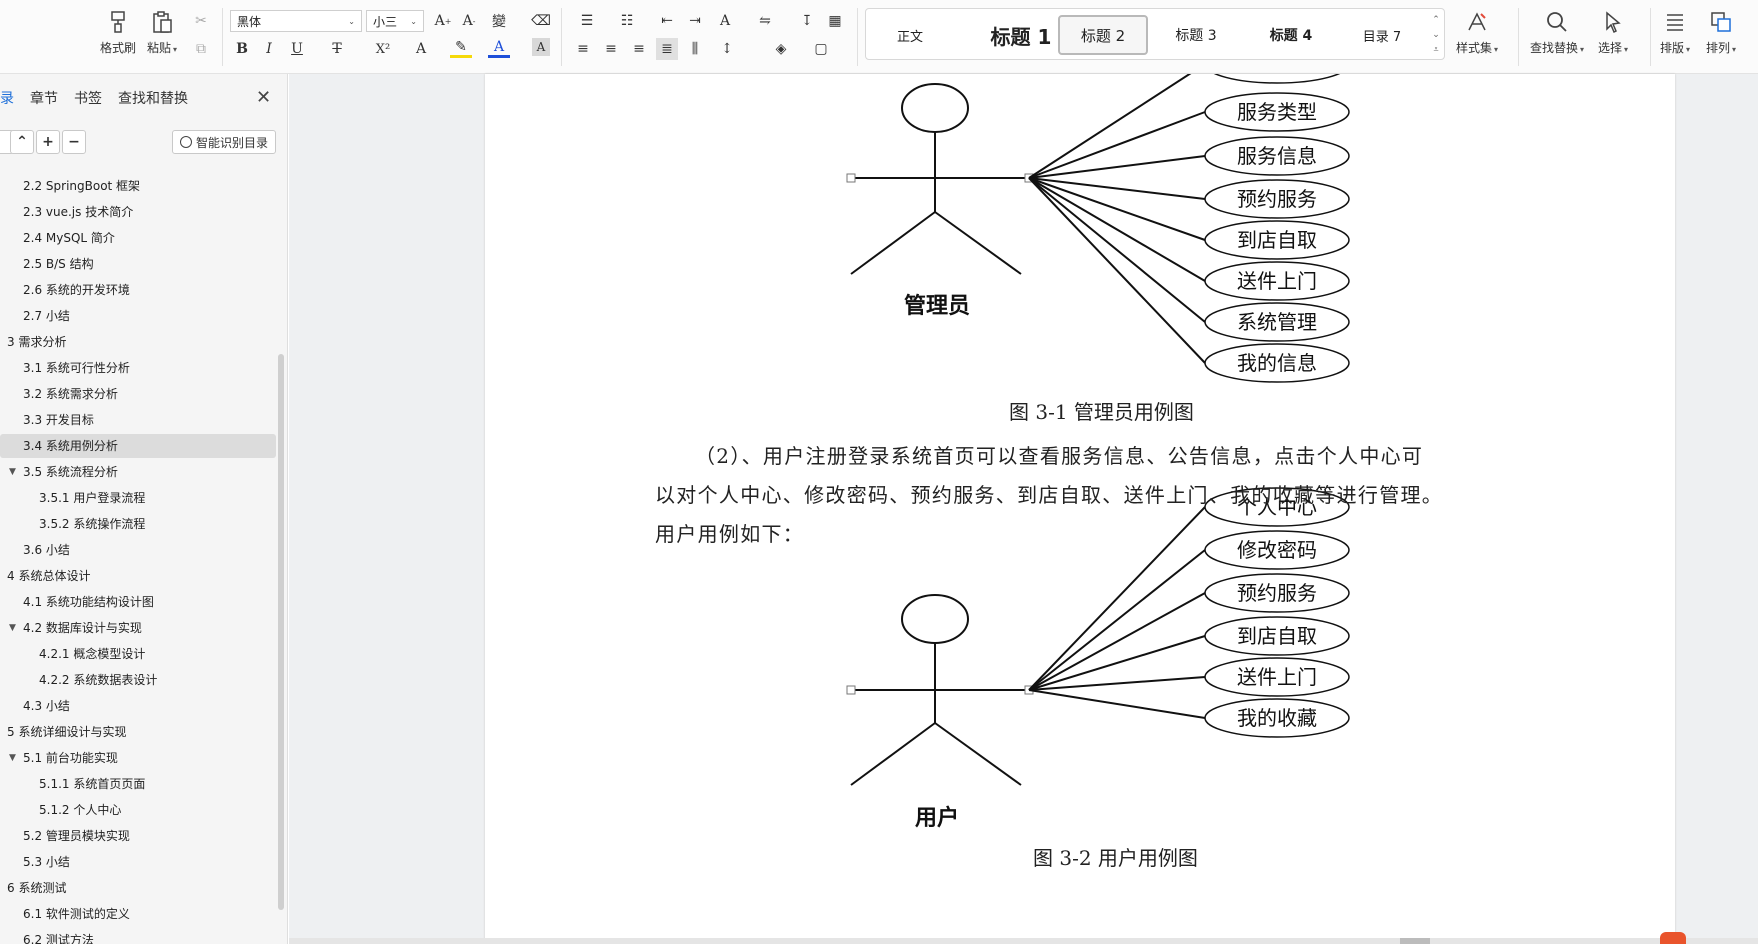  Describe the element at coordinates (138, 862) in the screenshot. I see `toc-item: 5.3 小结` at that location.